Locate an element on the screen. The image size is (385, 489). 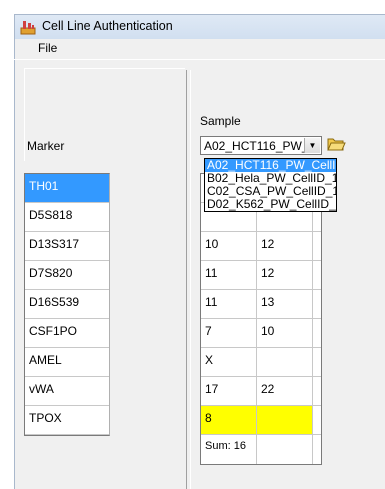
table-row: 10 12 is located at coordinates (261, 246).